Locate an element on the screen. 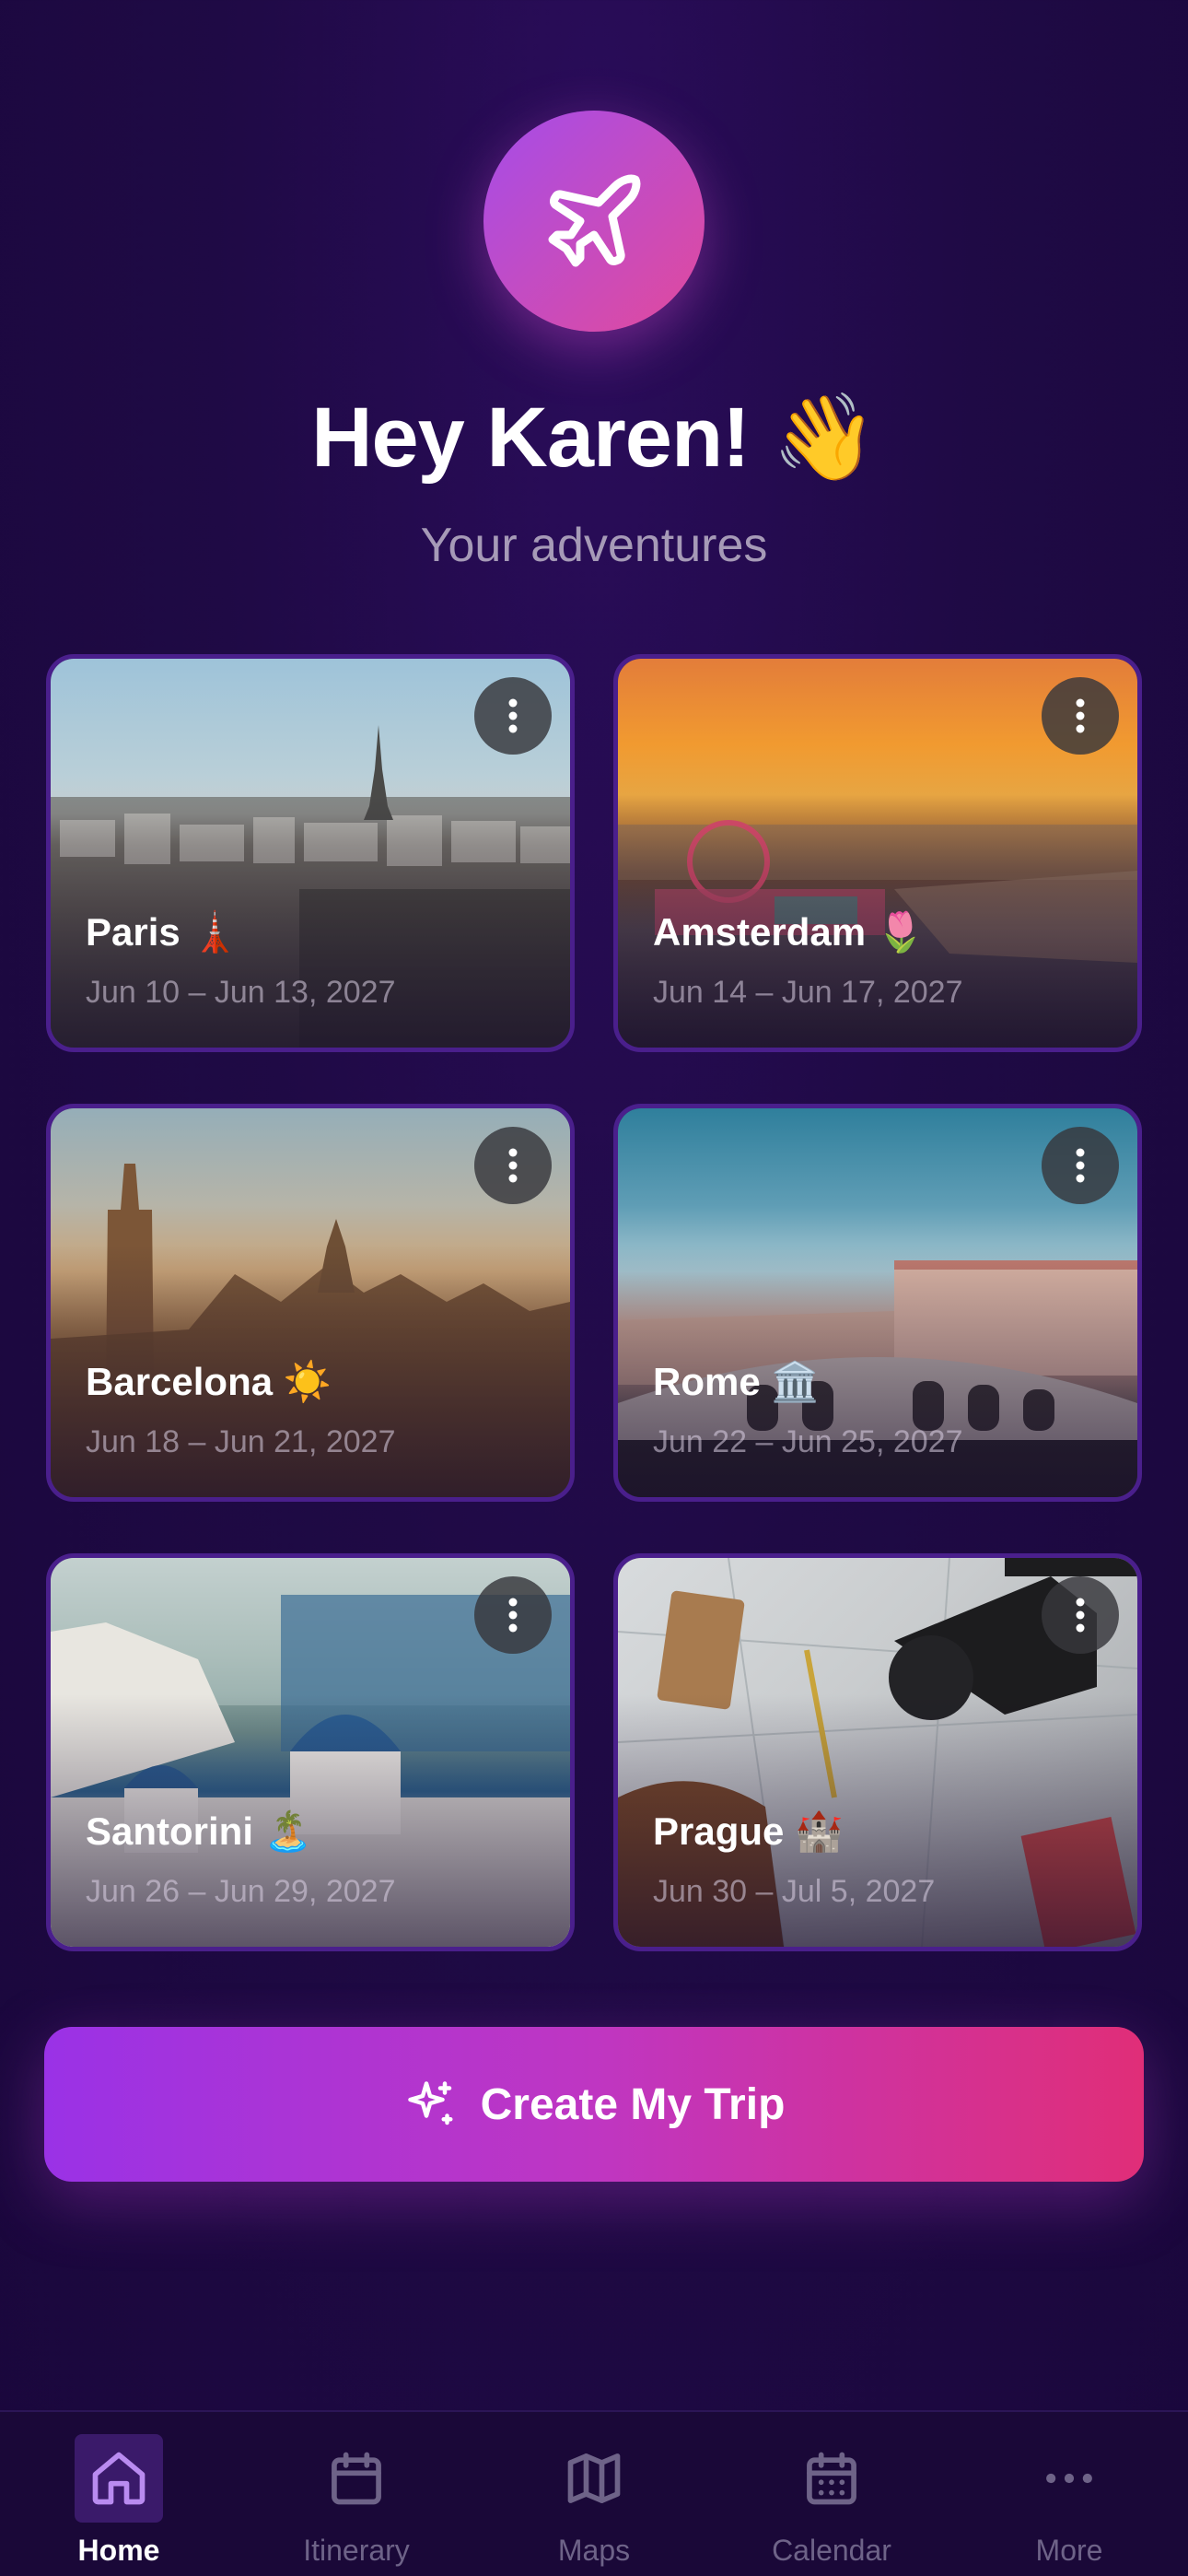 Image resolution: width=1188 pixels, height=2576 pixels. tab-label: More is located at coordinates (1069, 2550).